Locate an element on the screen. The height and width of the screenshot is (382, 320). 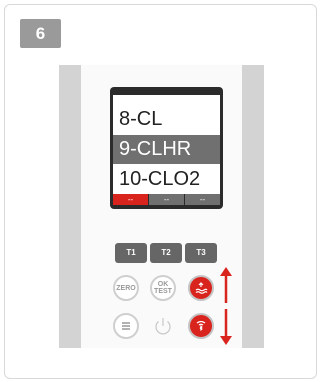
softkey-2: -- is located at coordinates (166, 199).